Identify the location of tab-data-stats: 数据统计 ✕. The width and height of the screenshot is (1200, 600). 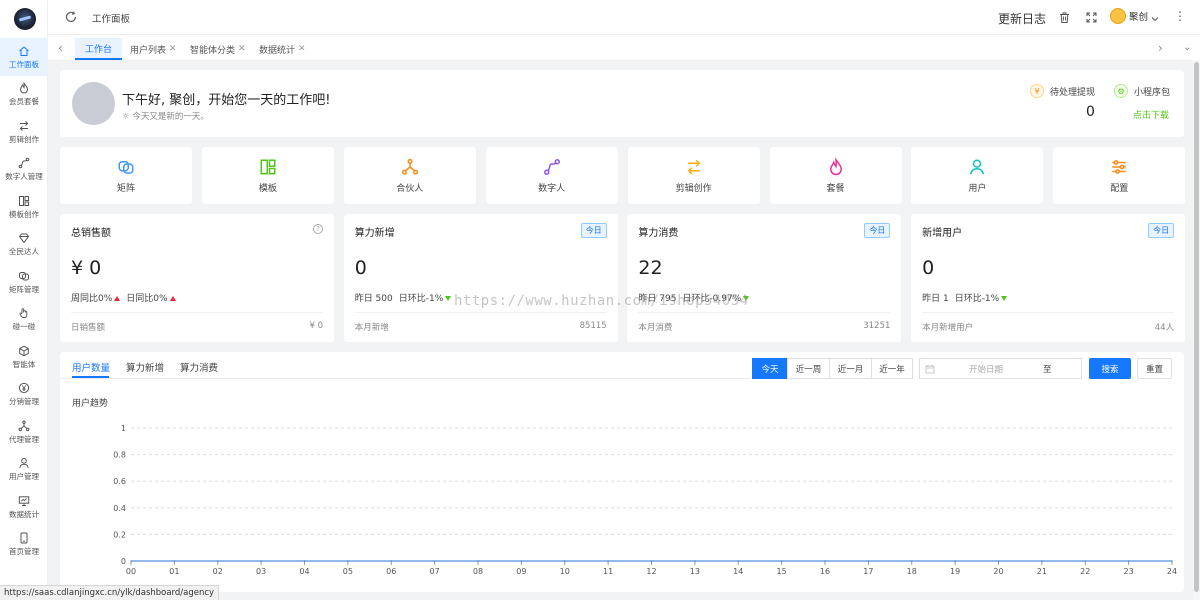
(282, 49).